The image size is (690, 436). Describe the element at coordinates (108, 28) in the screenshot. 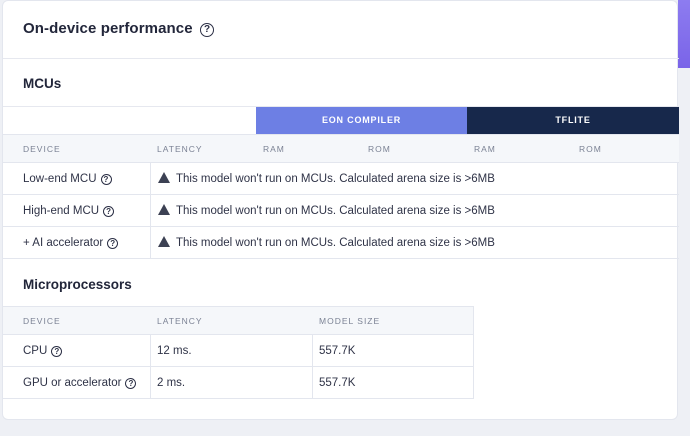

I see `page-title: On-device performance` at that location.